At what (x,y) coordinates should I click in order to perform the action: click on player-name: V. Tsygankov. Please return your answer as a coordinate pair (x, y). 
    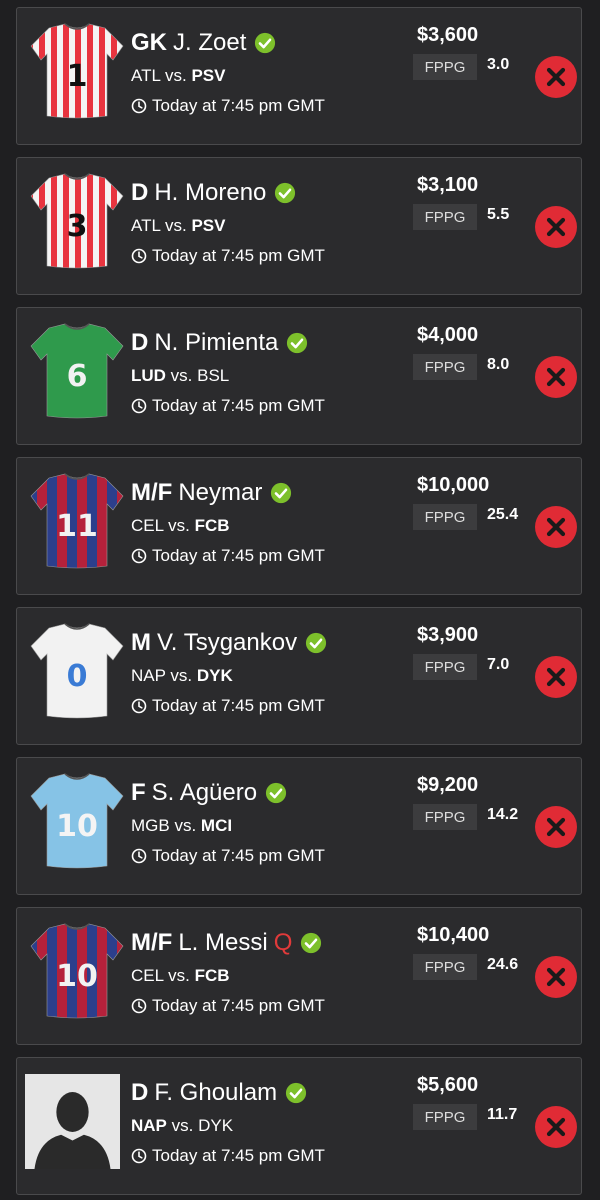
    Looking at the image, I should click on (227, 643).